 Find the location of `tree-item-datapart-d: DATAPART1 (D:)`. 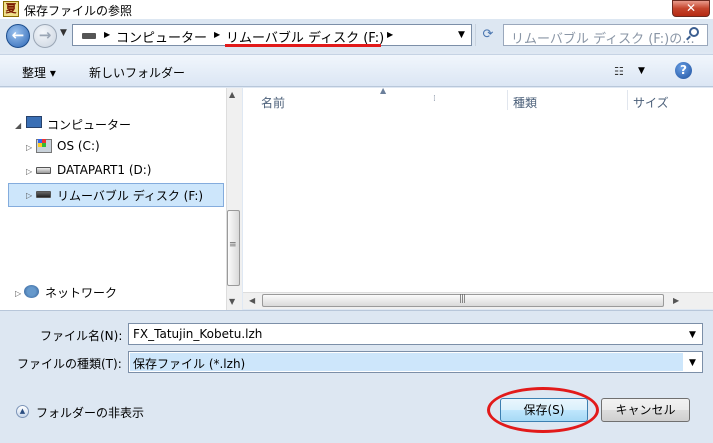

tree-item-datapart-d: DATAPART1 (D:) is located at coordinates (104, 170).